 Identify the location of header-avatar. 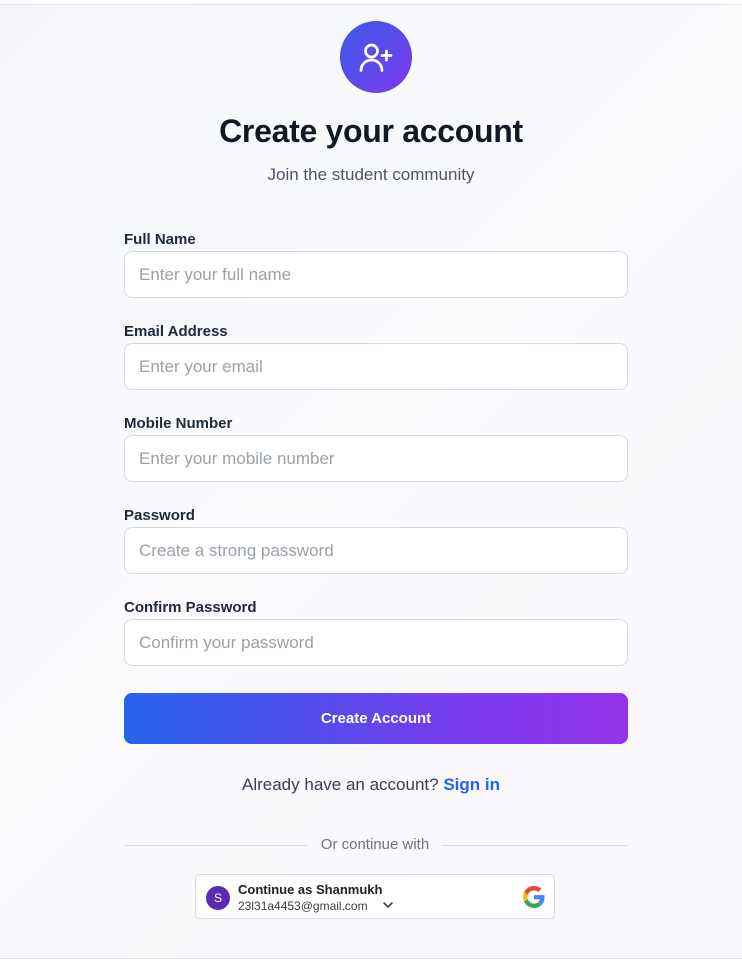
(376, 57).